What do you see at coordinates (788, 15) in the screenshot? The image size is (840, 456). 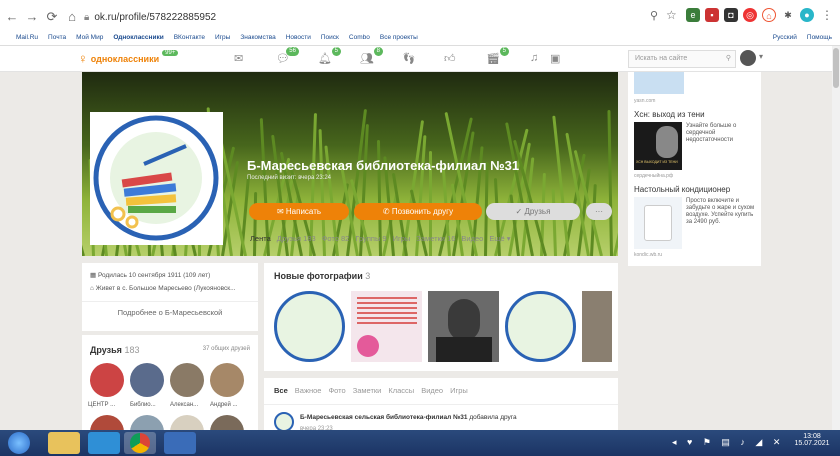 I see `puzzle-icon: ✱` at bounding box center [788, 15].